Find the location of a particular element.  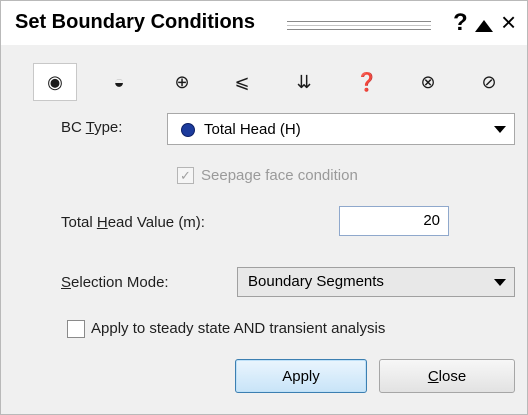

pressure-head-icon: ◒ is located at coordinates (119, 82).